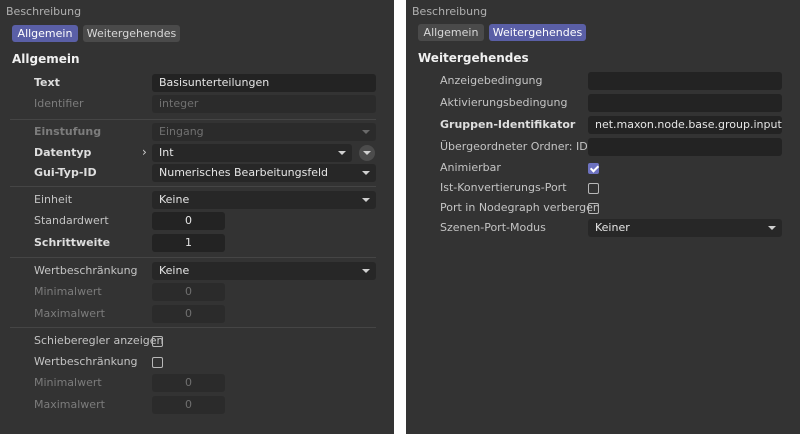 This screenshot has width=800, height=434. Describe the element at coordinates (685, 147) in the screenshot. I see `uebergeordneter-ordner-input` at that location.